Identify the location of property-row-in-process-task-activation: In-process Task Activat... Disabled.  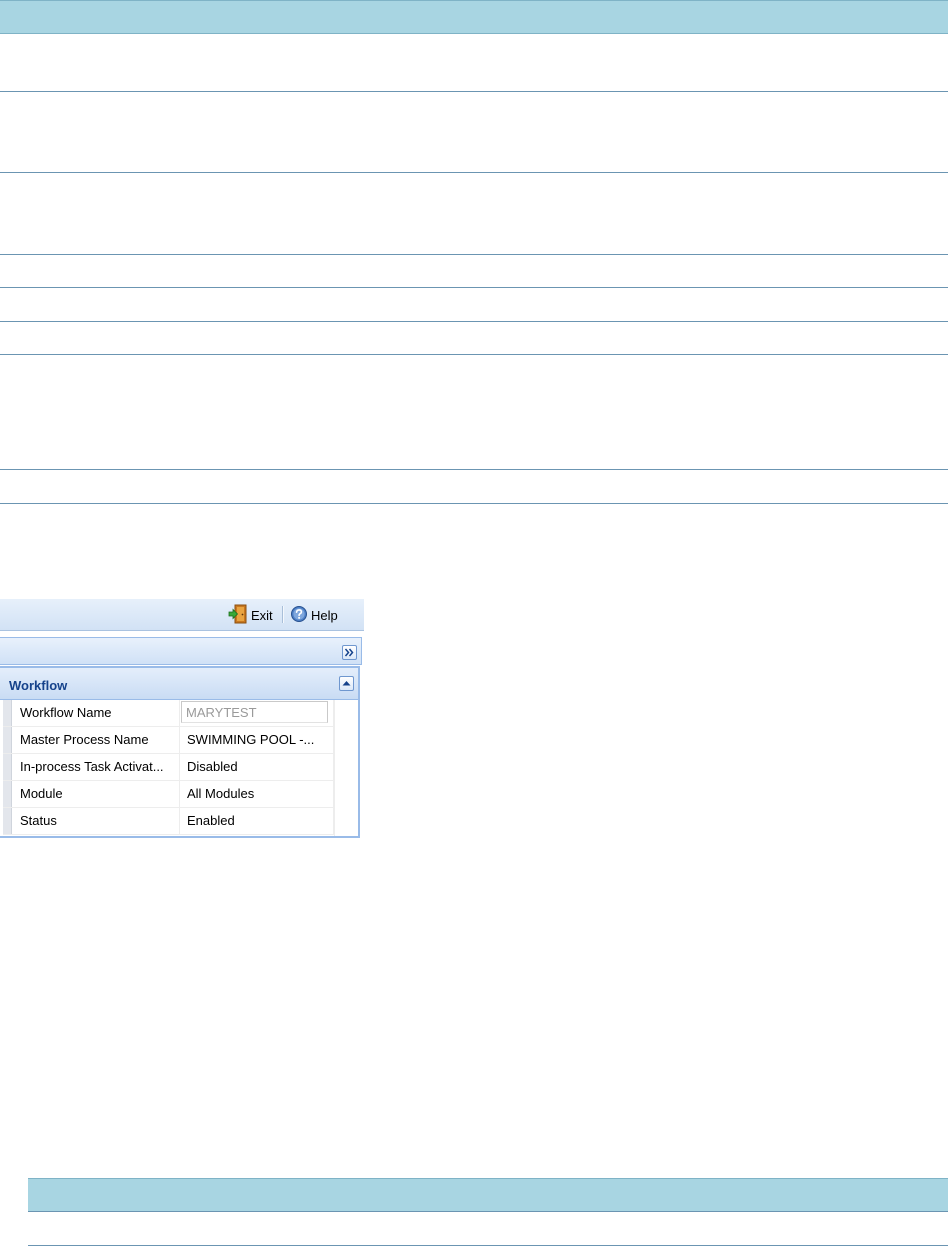
(168, 767).